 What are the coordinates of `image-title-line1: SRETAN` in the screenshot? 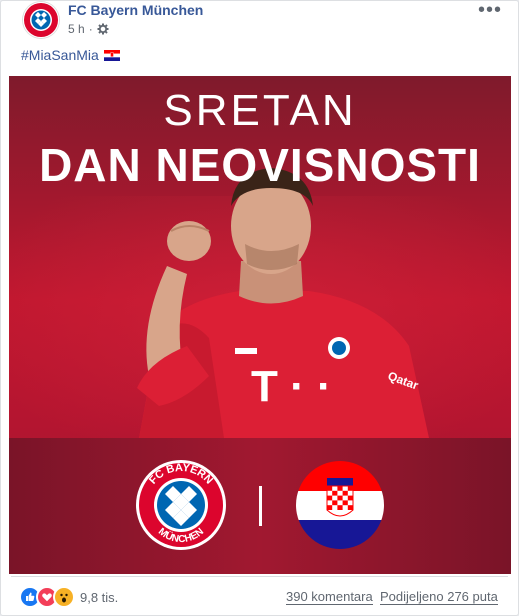 It's located at (260, 110).